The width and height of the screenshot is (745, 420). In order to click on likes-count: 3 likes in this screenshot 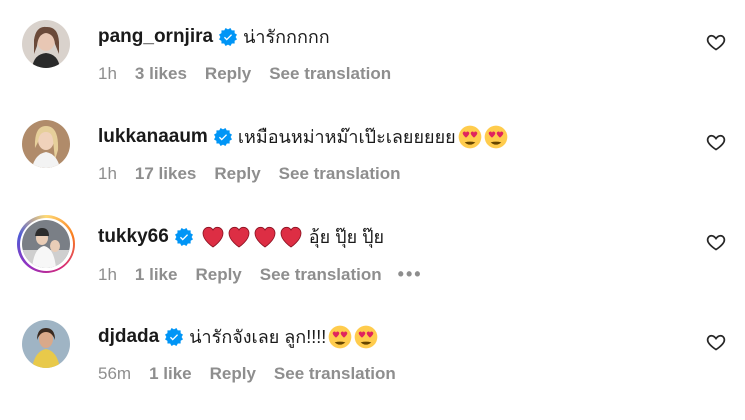, I will do `click(161, 74)`.